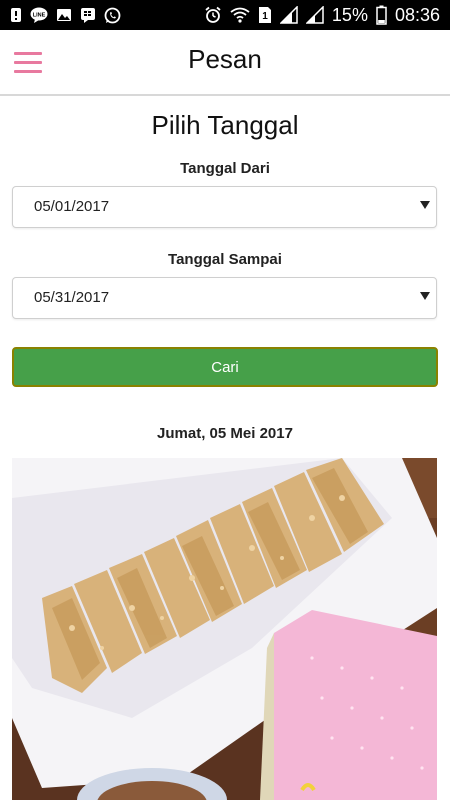 This screenshot has width=450, height=800. Describe the element at coordinates (72, 297) in the screenshot. I see `date-to-value: 05/31/2017` at that location.